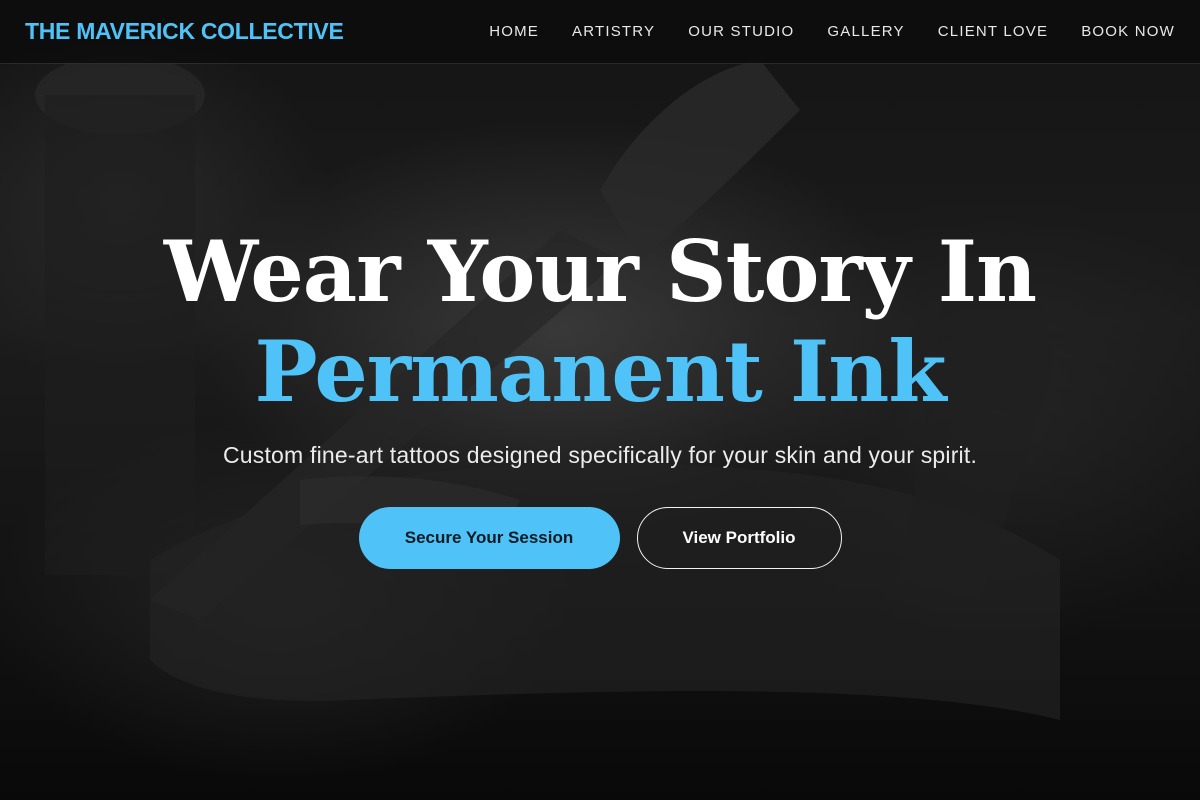 This screenshot has height=800, width=1200. I want to click on hero-cta-group: Secure Your Session View Portfolio, so click(600, 538).